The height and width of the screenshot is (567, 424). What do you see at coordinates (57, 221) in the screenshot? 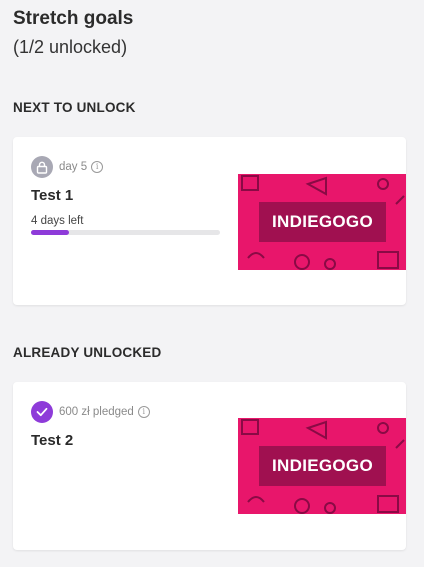
I see `progress-label: 4 days left` at bounding box center [57, 221].